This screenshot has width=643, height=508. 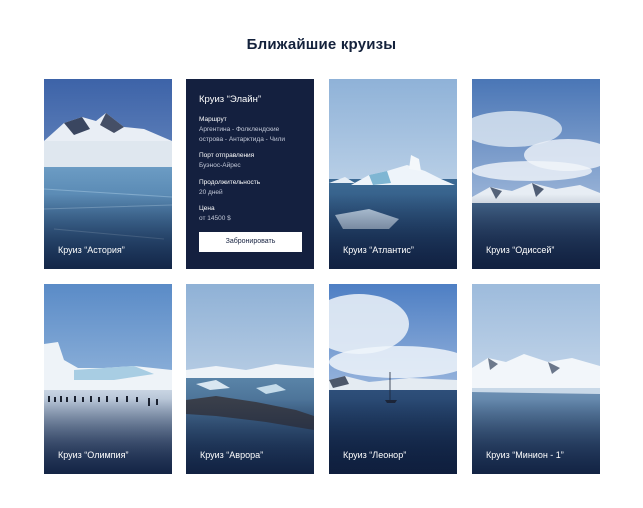 What do you see at coordinates (227, 155) in the screenshot?
I see `port-label: Порт отправления` at bounding box center [227, 155].